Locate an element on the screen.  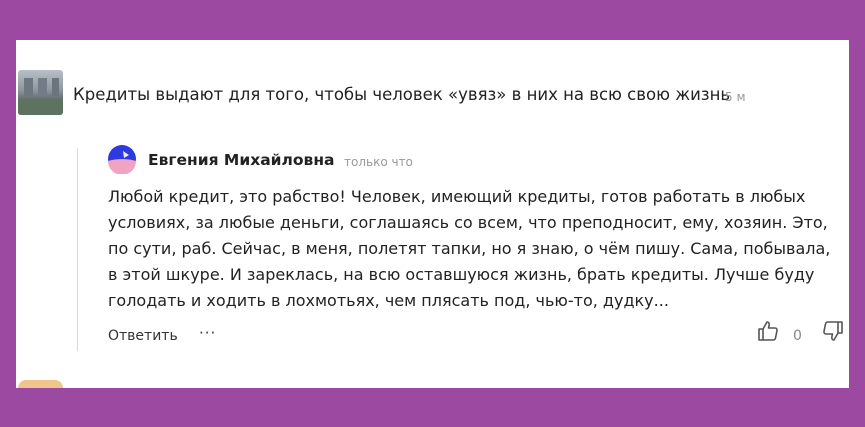
comment-timestamp: 5 м is located at coordinates (735, 97).